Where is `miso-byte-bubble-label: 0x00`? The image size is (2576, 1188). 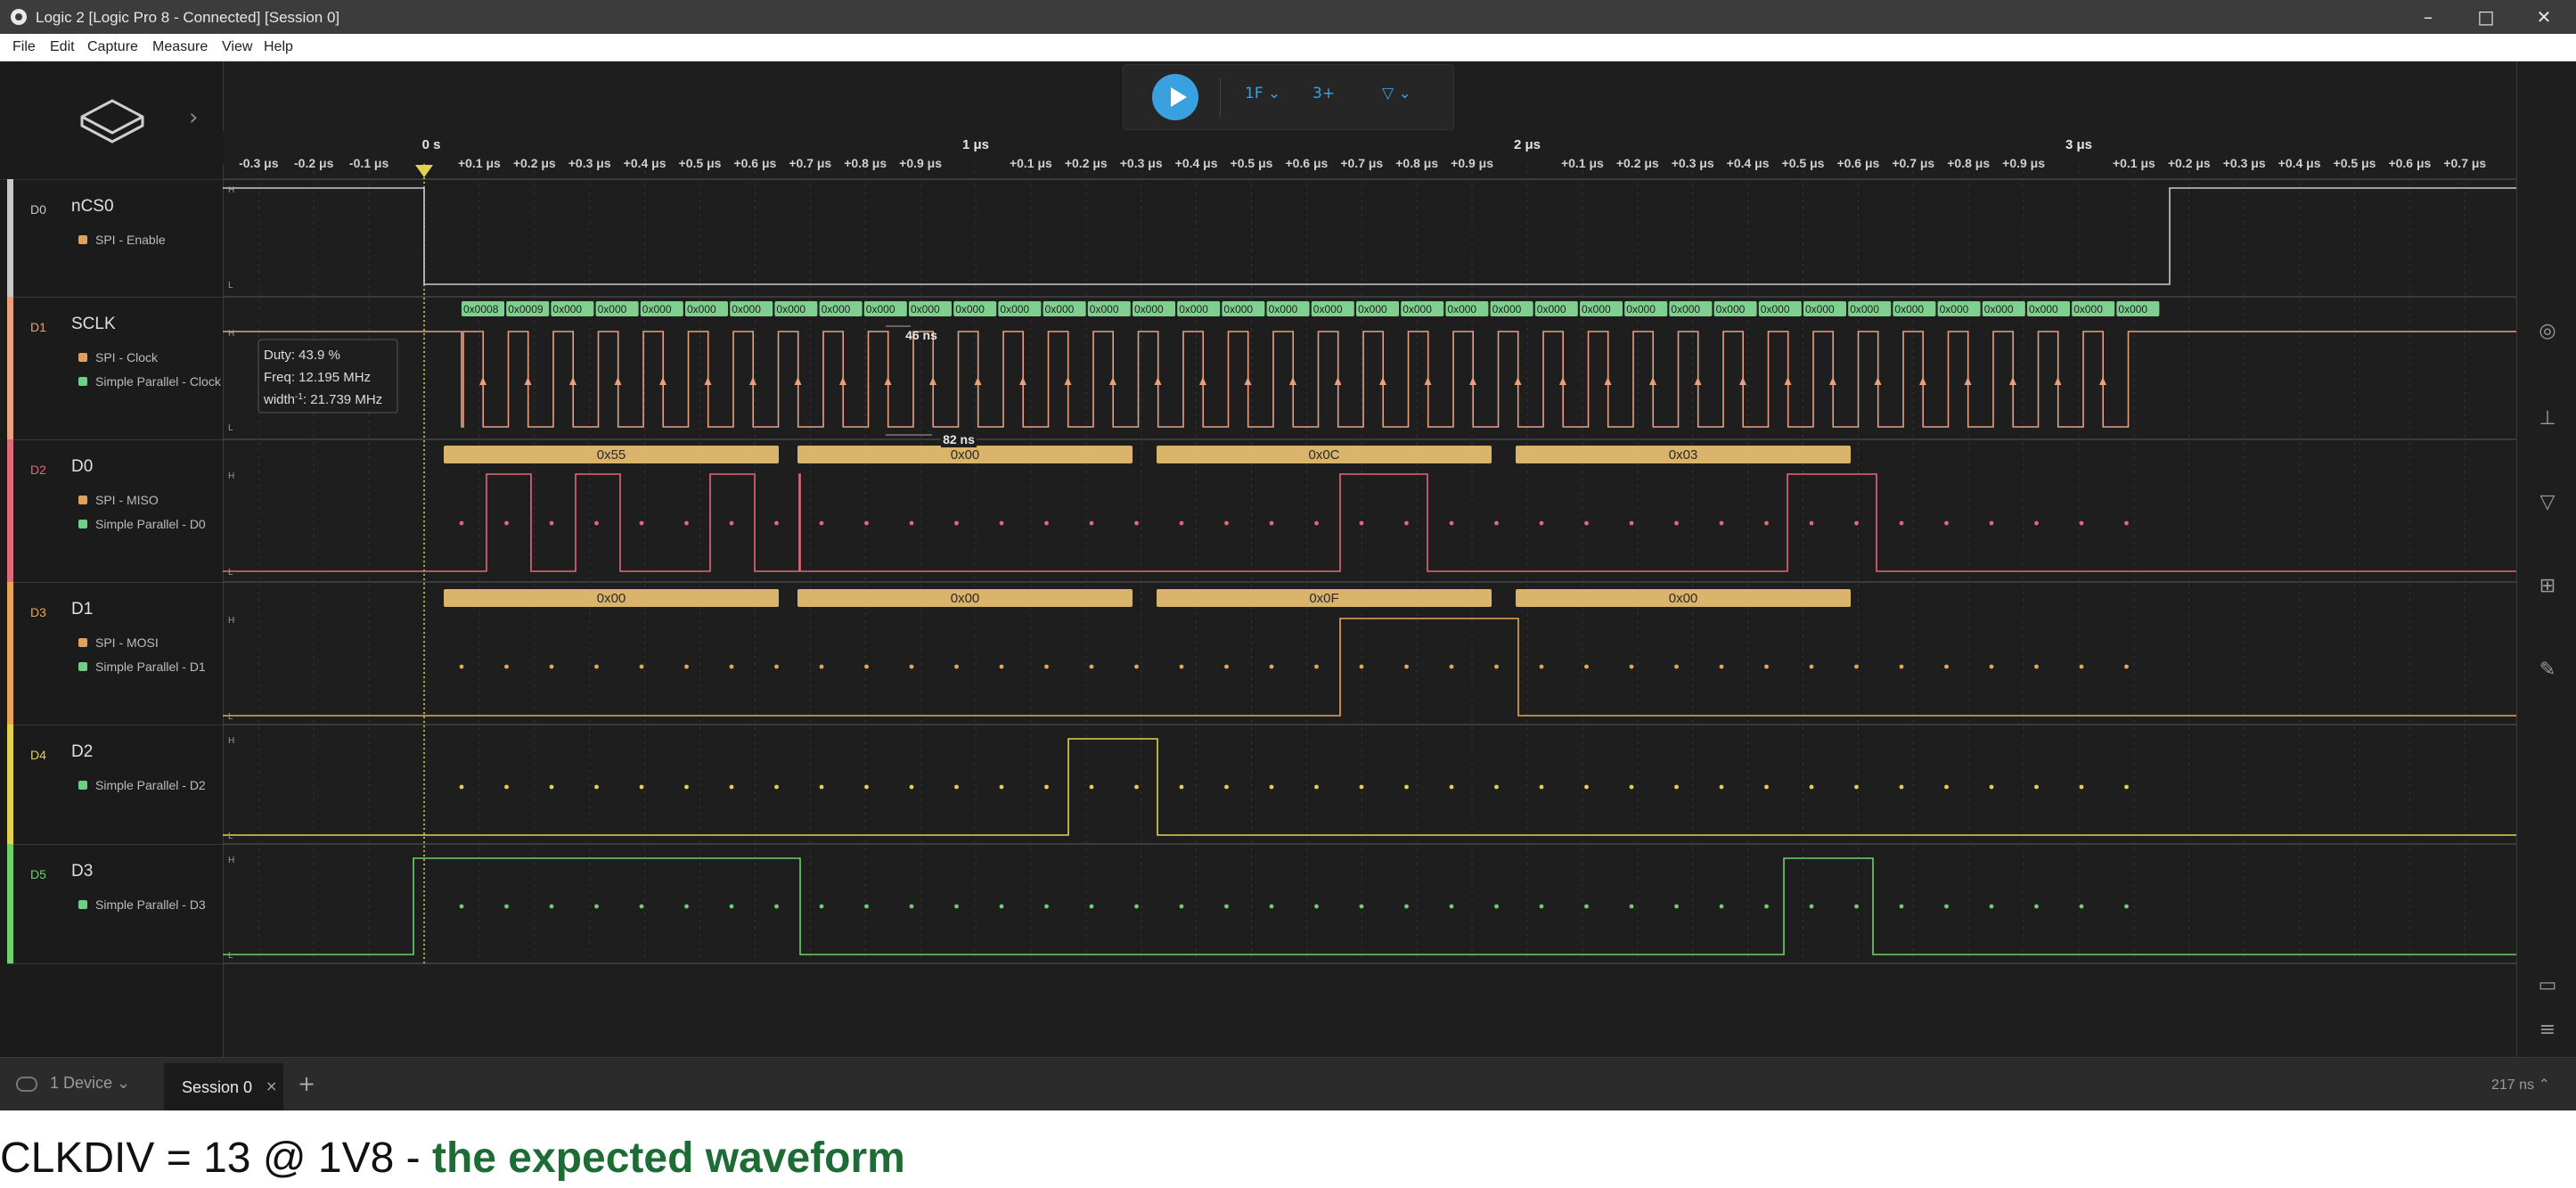 miso-byte-bubble-label: 0x00 is located at coordinates (965, 455).